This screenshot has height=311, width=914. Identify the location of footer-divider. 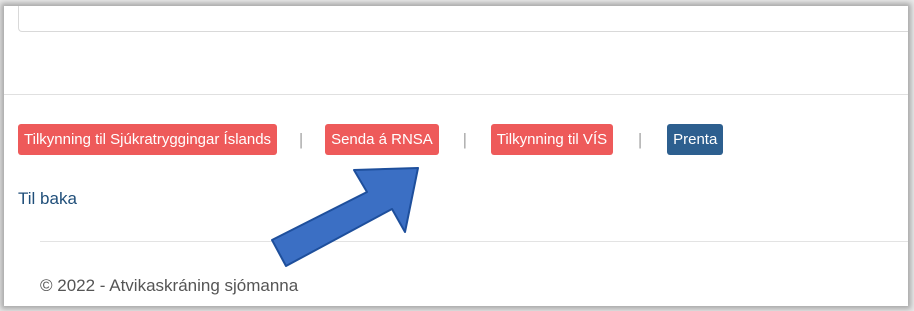
(474, 241).